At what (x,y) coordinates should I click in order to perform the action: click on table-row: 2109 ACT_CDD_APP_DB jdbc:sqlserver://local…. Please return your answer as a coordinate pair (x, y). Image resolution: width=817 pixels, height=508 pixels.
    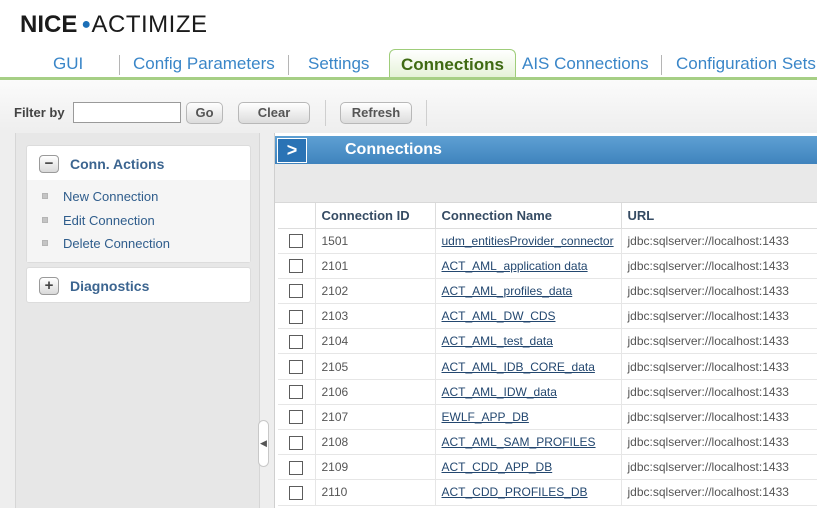
    Looking at the image, I should click on (547, 467).